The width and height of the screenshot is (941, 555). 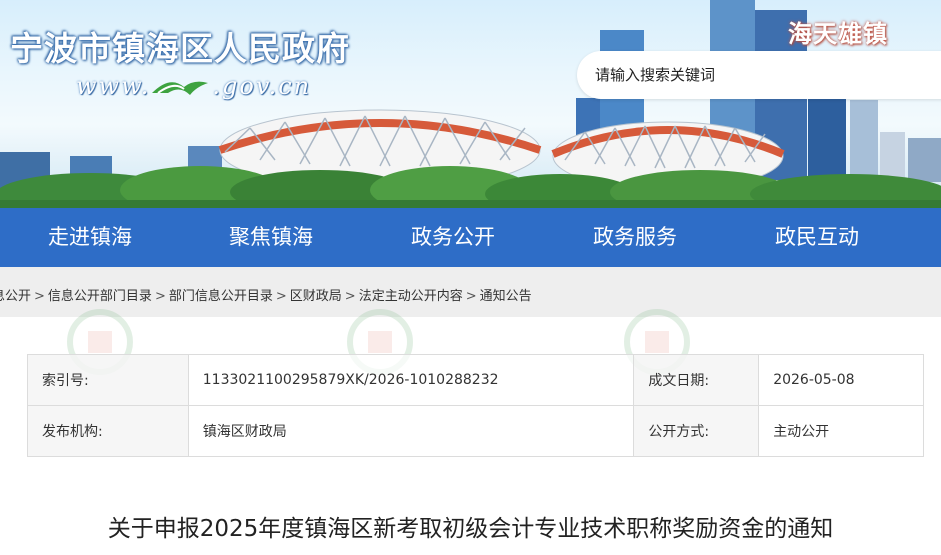 I want to click on document-title: 关于申报2025年度镇海区新考取初级会计专业技术职称奖励资金的通知, so click(x=470, y=529).